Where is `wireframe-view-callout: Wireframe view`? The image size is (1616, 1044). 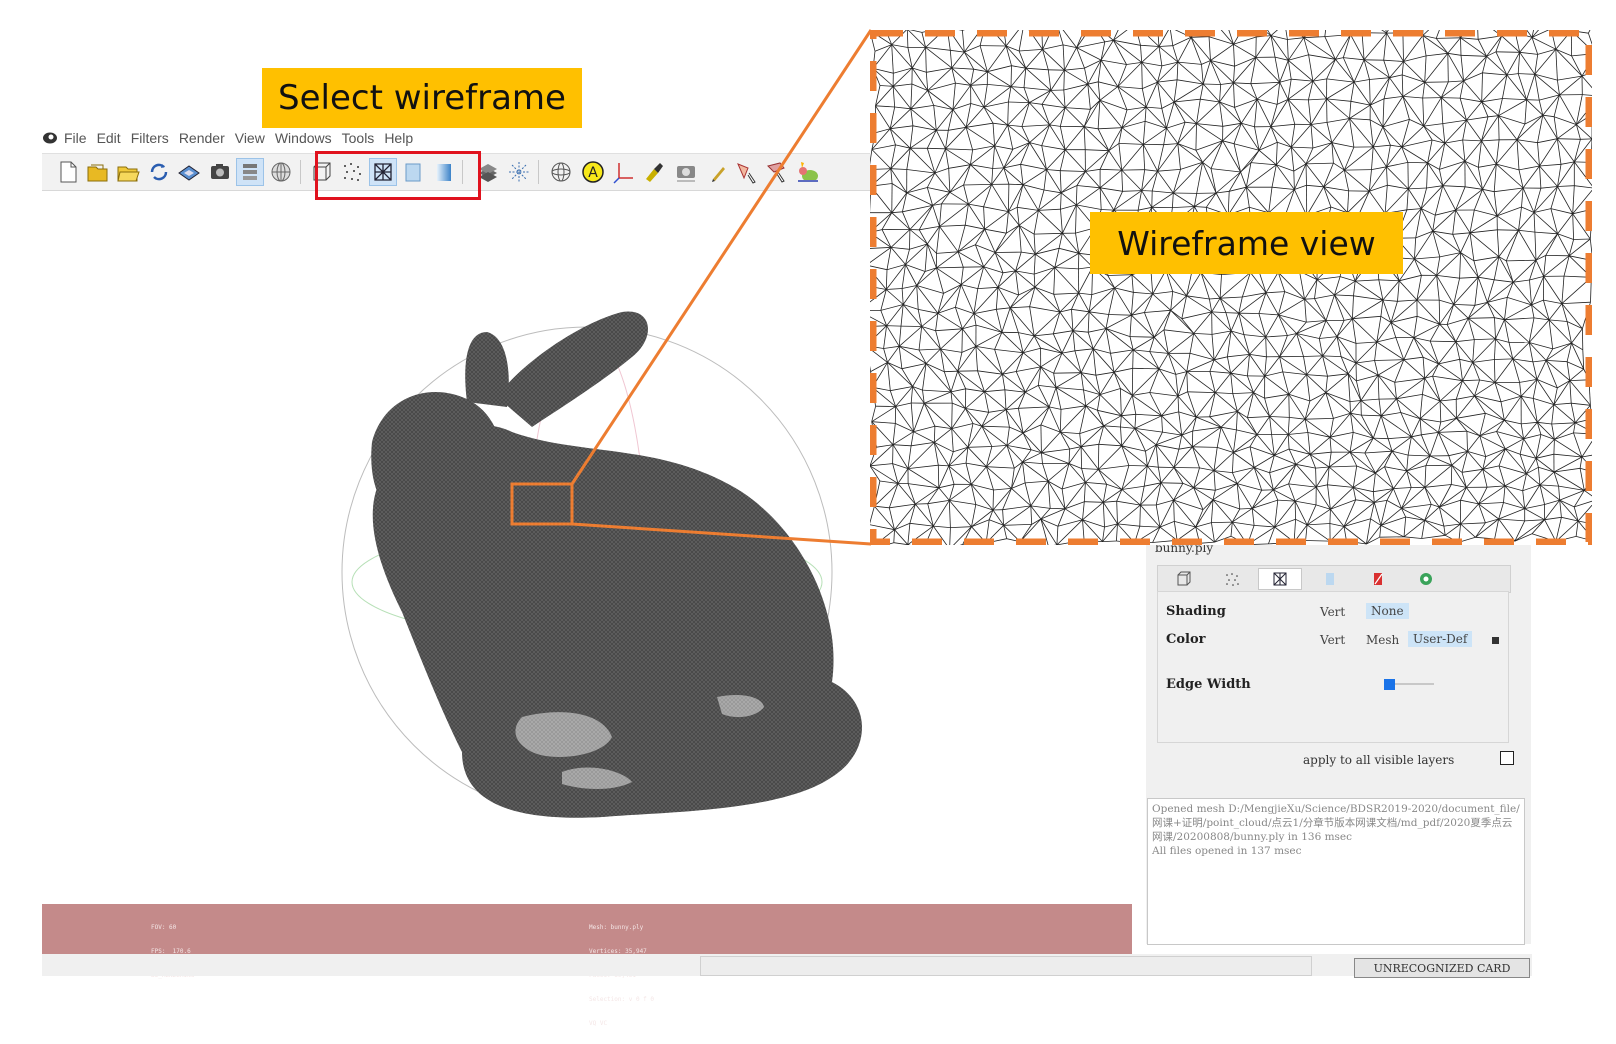 wireframe-view-callout: Wireframe view is located at coordinates (1246, 243).